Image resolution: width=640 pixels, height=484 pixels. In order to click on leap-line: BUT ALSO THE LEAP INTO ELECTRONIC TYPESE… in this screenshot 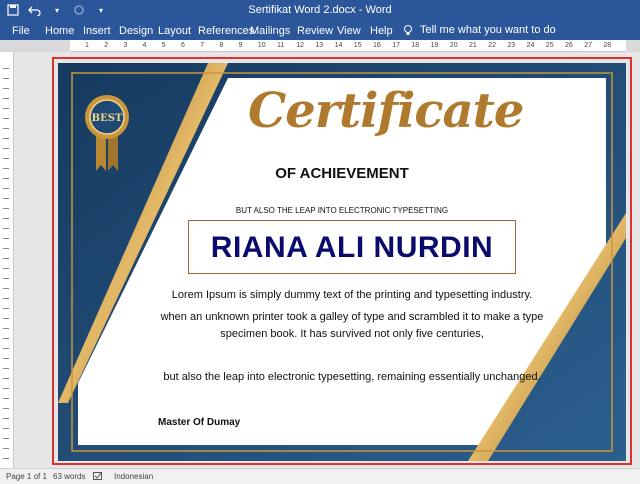, I will do `click(342, 210)`.